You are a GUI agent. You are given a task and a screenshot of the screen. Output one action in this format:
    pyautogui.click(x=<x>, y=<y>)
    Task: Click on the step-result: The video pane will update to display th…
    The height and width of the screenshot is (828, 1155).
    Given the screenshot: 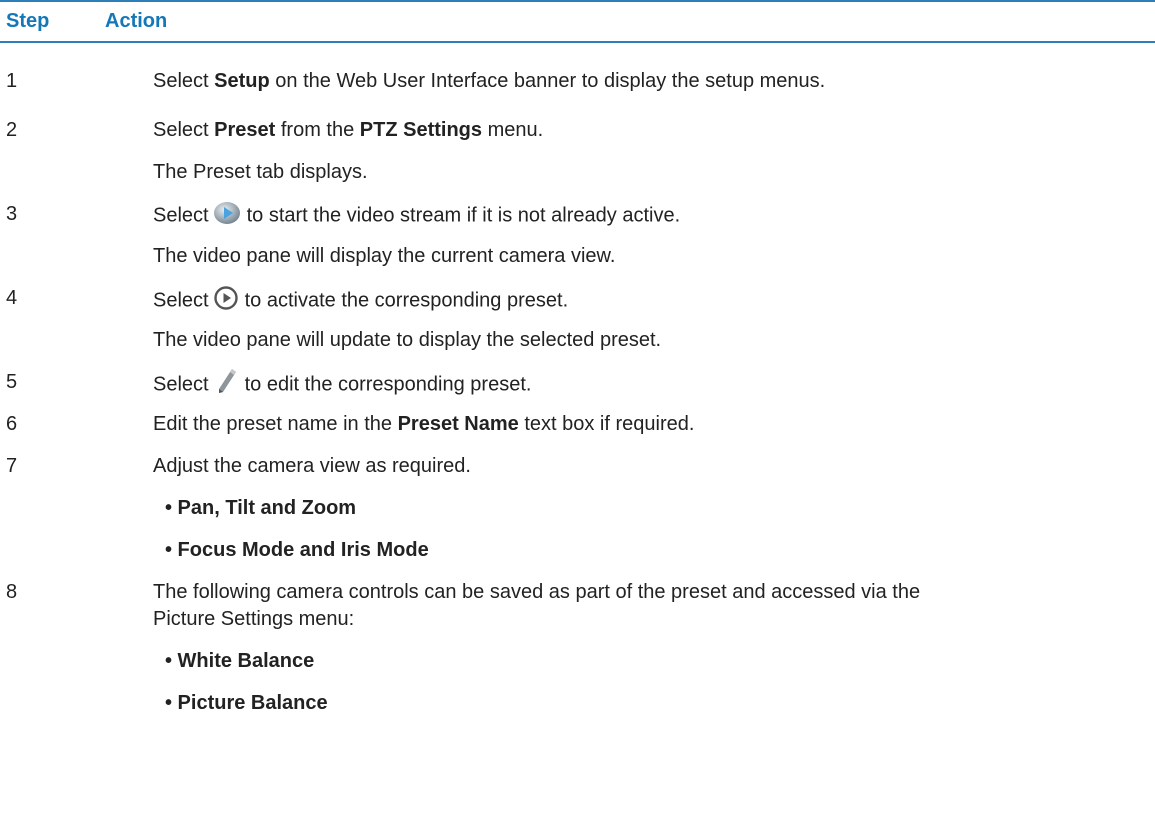 What is the action you would take?
    pyautogui.click(x=407, y=340)
    